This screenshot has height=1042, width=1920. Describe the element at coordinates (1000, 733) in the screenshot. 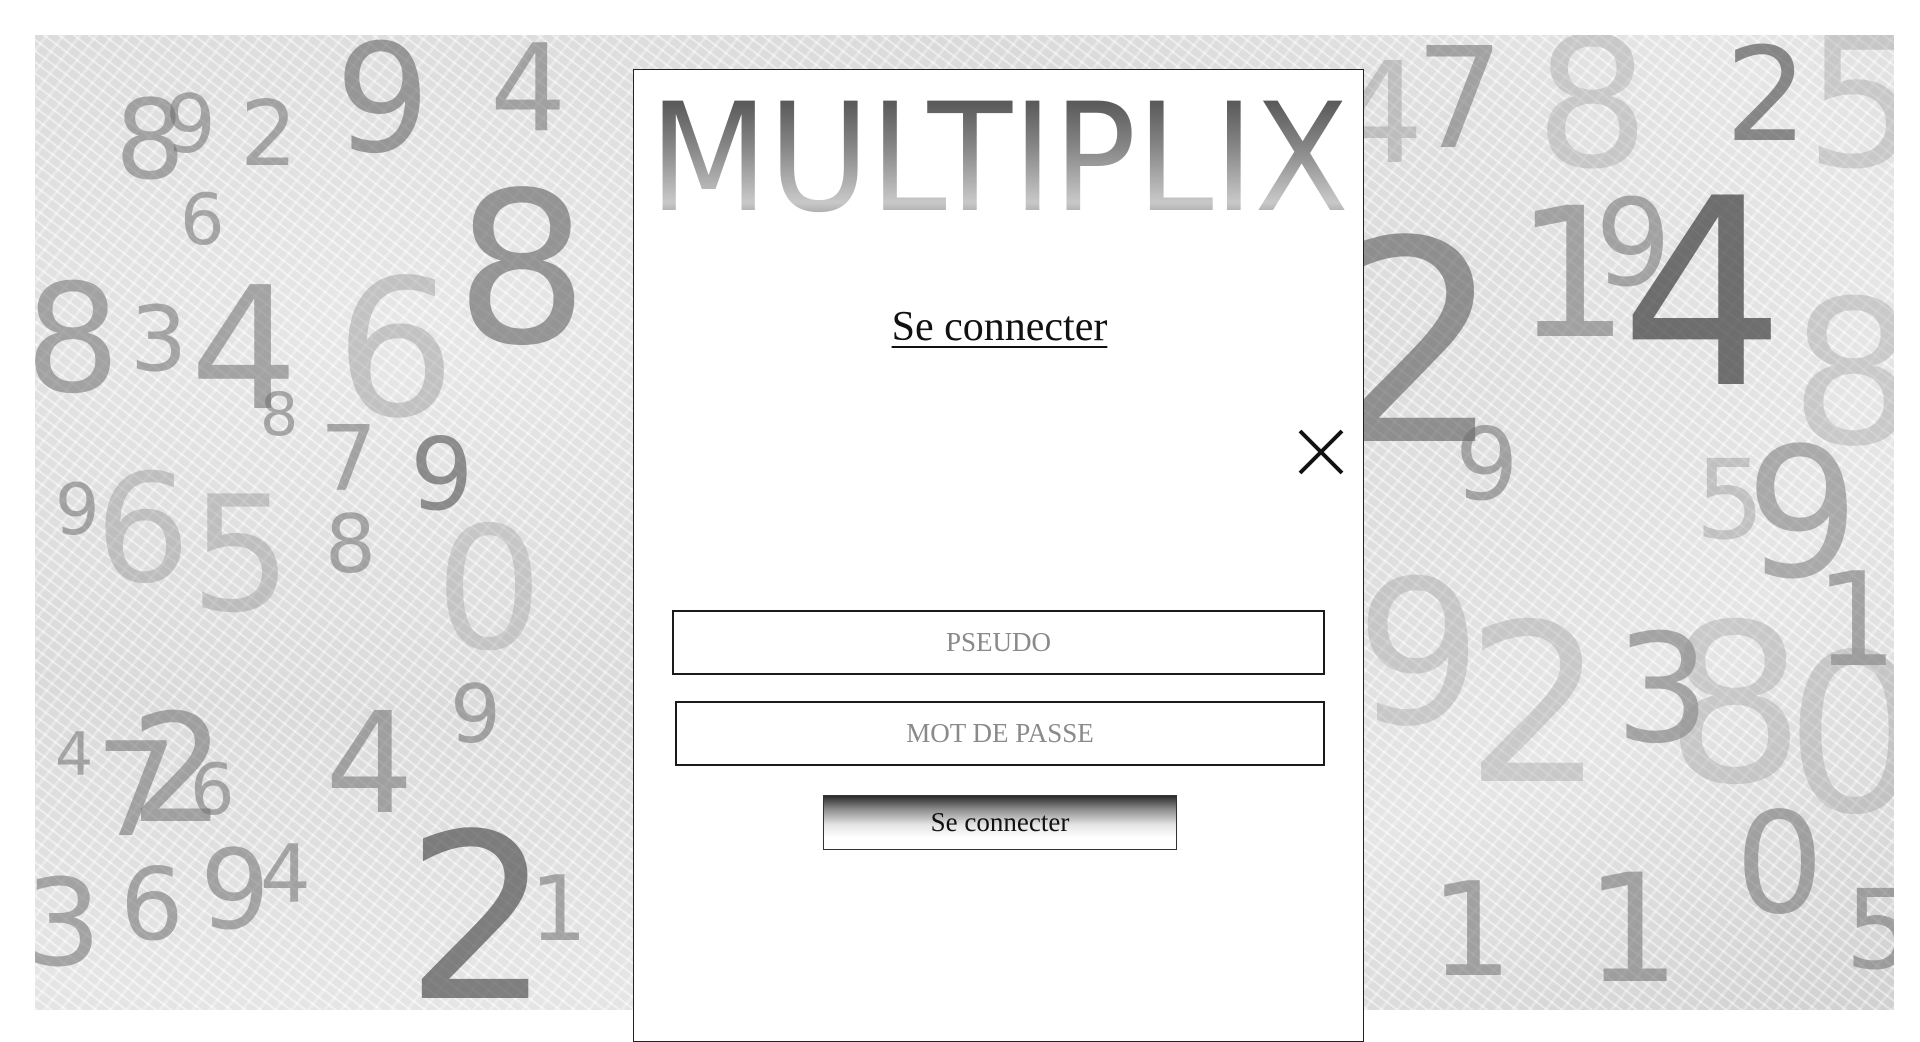

I see `password-input` at that location.